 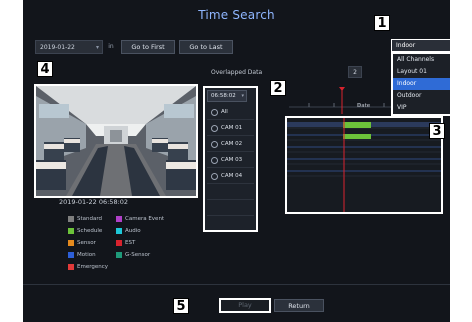 What do you see at coordinates (230, 176) in the screenshot?
I see `channel-item-cam-04: CAM 04` at bounding box center [230, 176].